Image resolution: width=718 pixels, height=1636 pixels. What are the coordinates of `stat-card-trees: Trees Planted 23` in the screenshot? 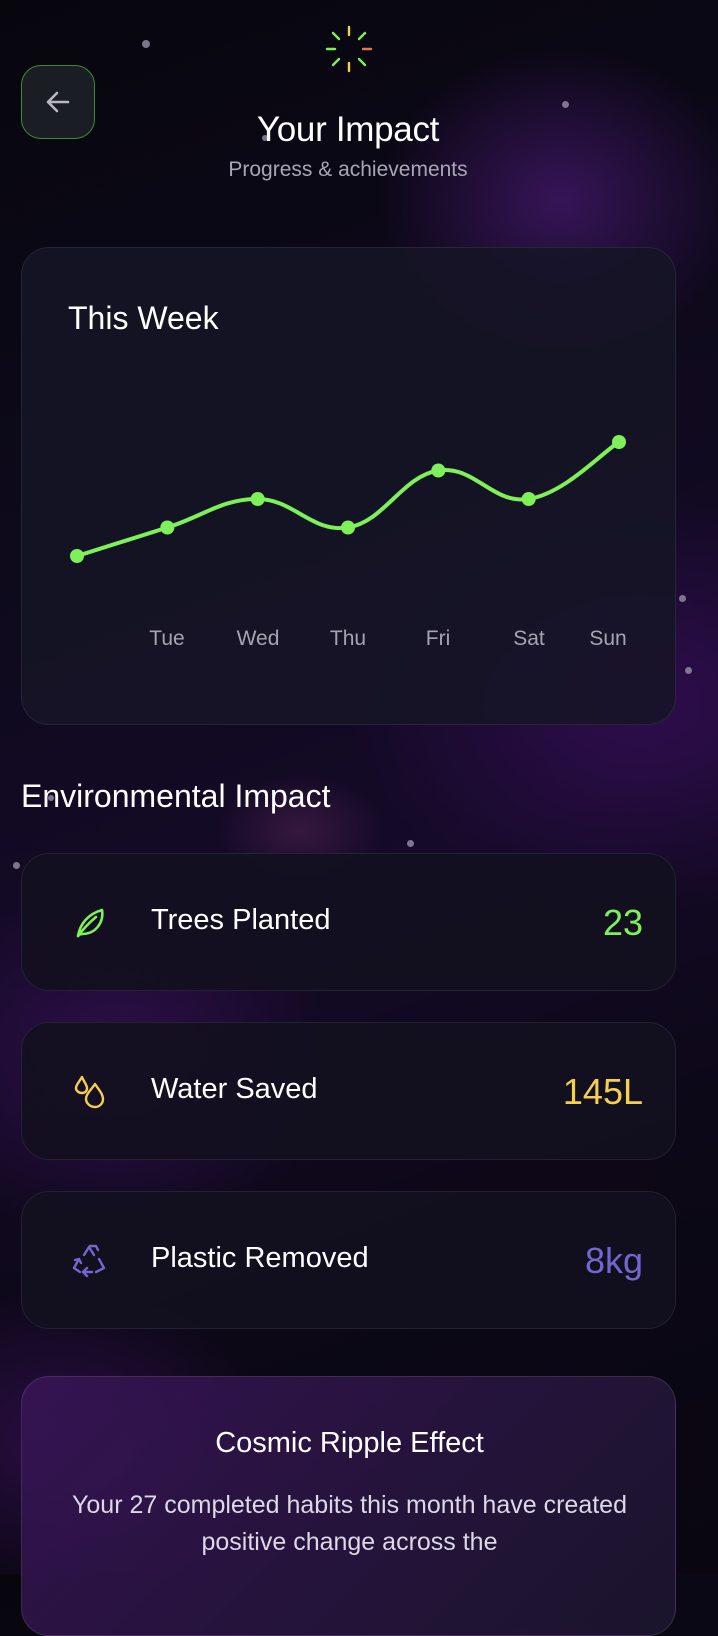 It's located at (348, 922).